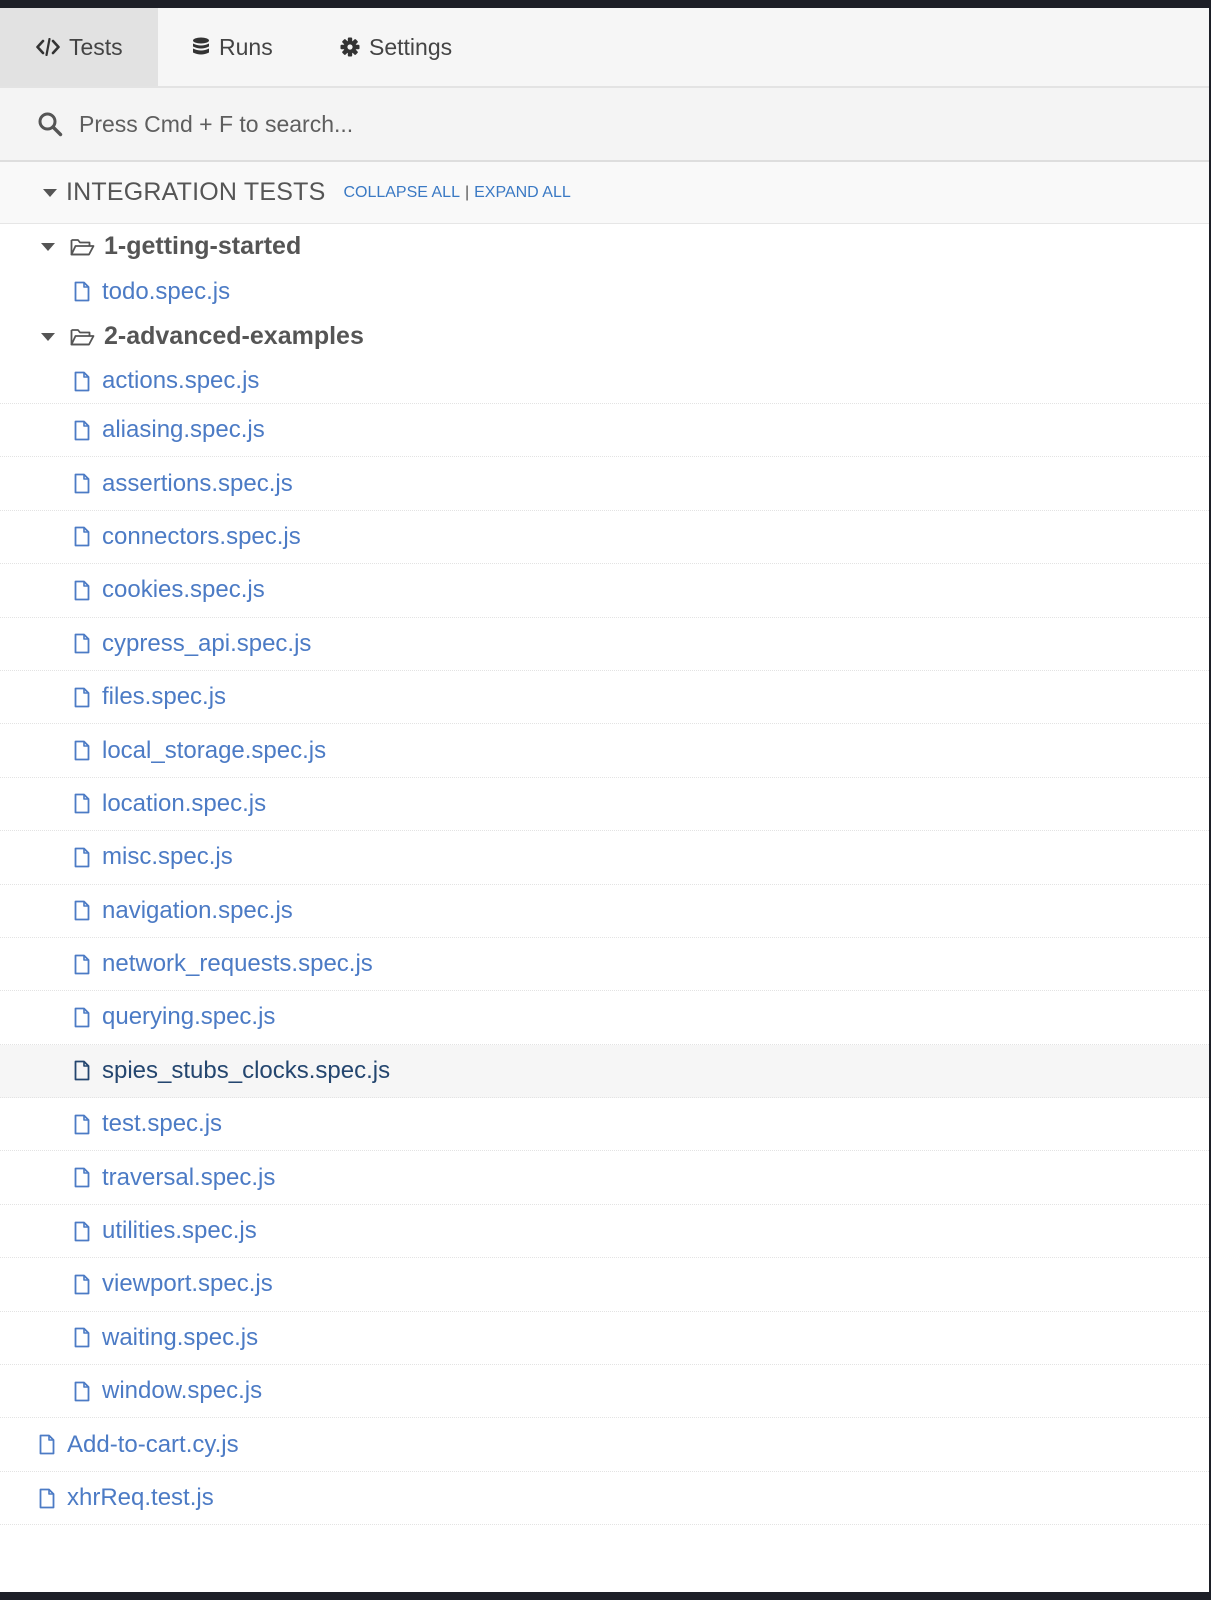  I want to click on spec-file-row: Add-to-cart.cy.js, so click(604, 1445).